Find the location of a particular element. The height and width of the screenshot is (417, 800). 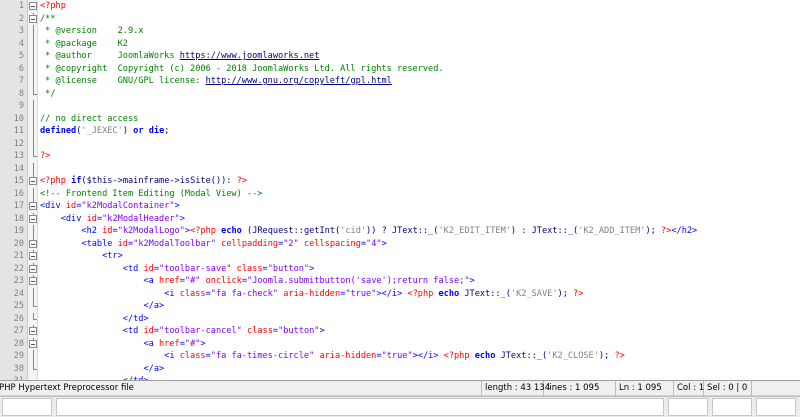

code-line: * @version 2.9.x is located at coordinates (91, 31).